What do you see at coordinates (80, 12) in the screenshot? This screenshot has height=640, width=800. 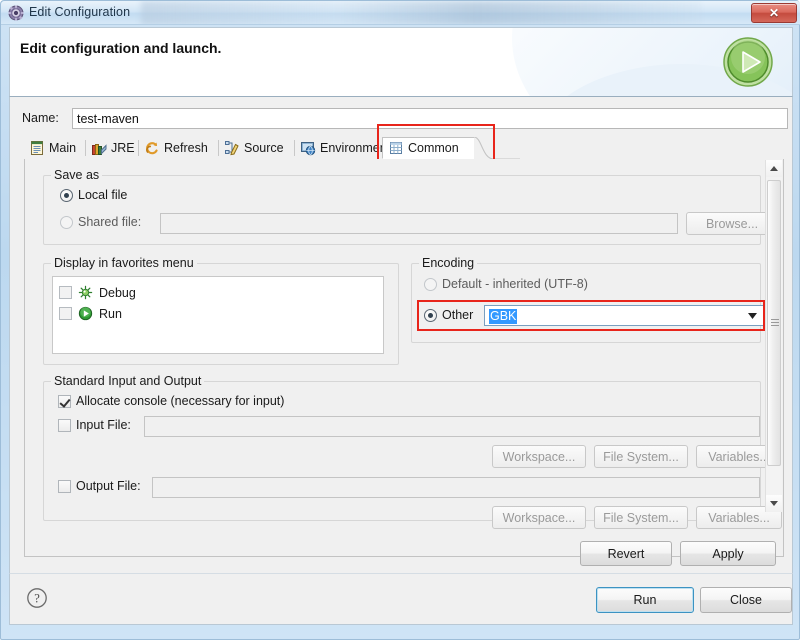 I see `window-title: Edit Configuration` at bounding box center [80, 12].